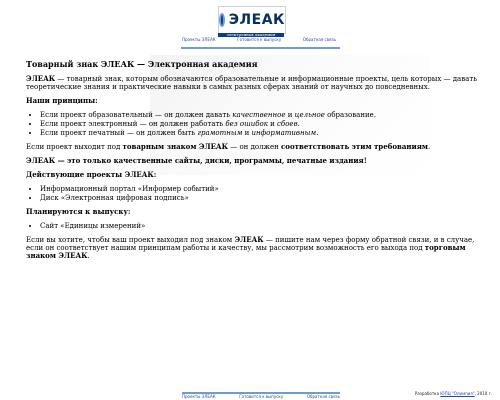 Image resolution: width=500 pixels, height=400 pixels. What do you see at coordinates (354, 146) in the screenshot?
I see `rule-strong: соответствовать этим требованиям` at bounding box center [354, 146].